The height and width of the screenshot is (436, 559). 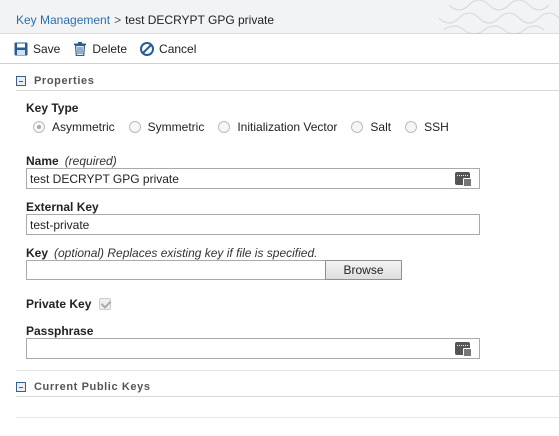 What do you see at coordinates (253, 224) in the screenshot?
I see `external-key-field: test-private` at bounding box center [253, 224].